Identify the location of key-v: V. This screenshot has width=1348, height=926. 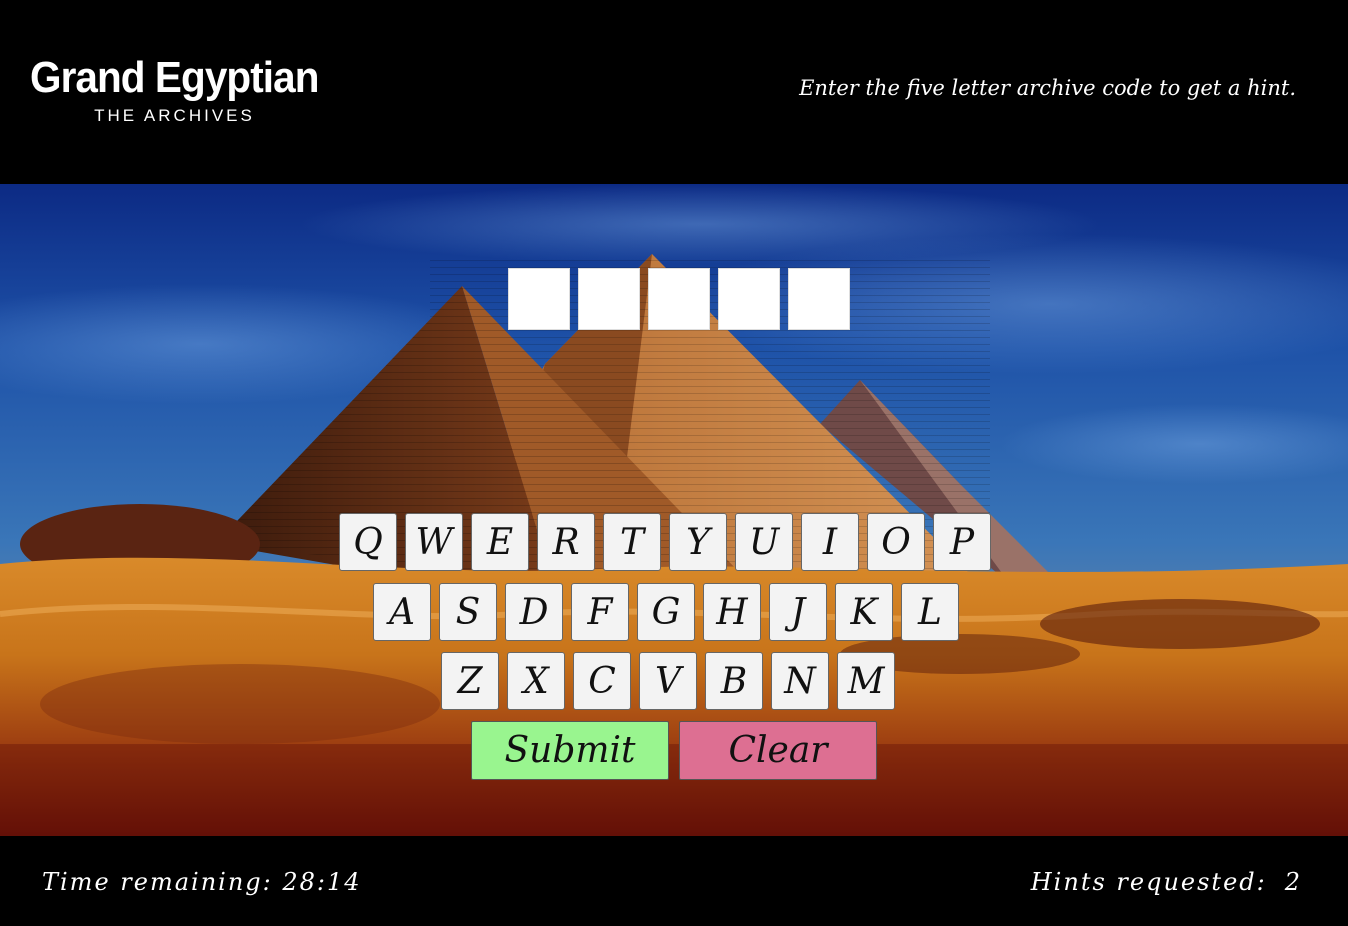
(668, 681).